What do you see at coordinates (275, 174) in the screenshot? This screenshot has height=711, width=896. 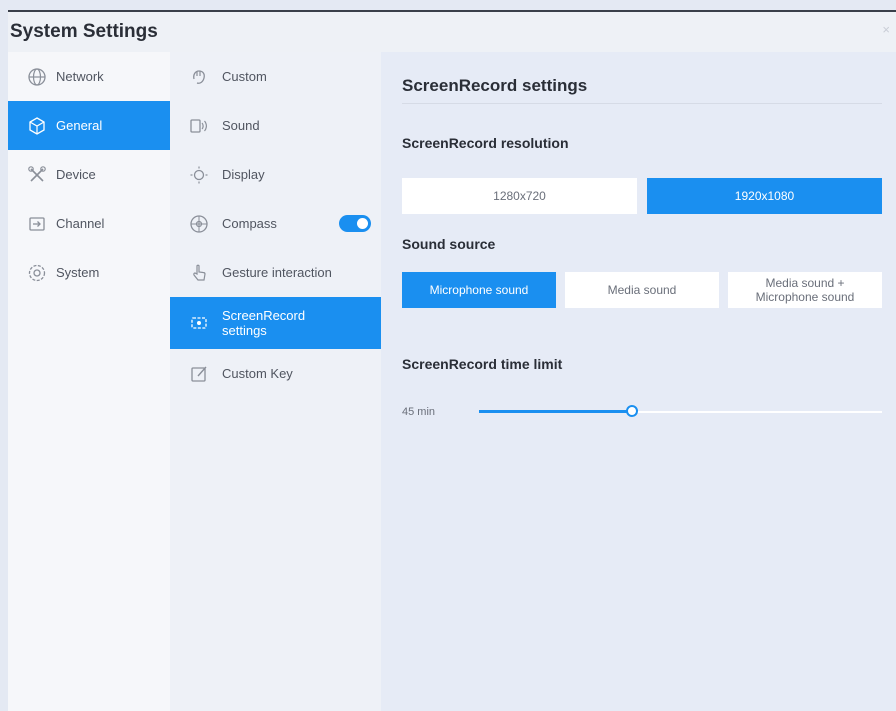 I see `subnav-item-display: Display` at bounding box center [275, 174].